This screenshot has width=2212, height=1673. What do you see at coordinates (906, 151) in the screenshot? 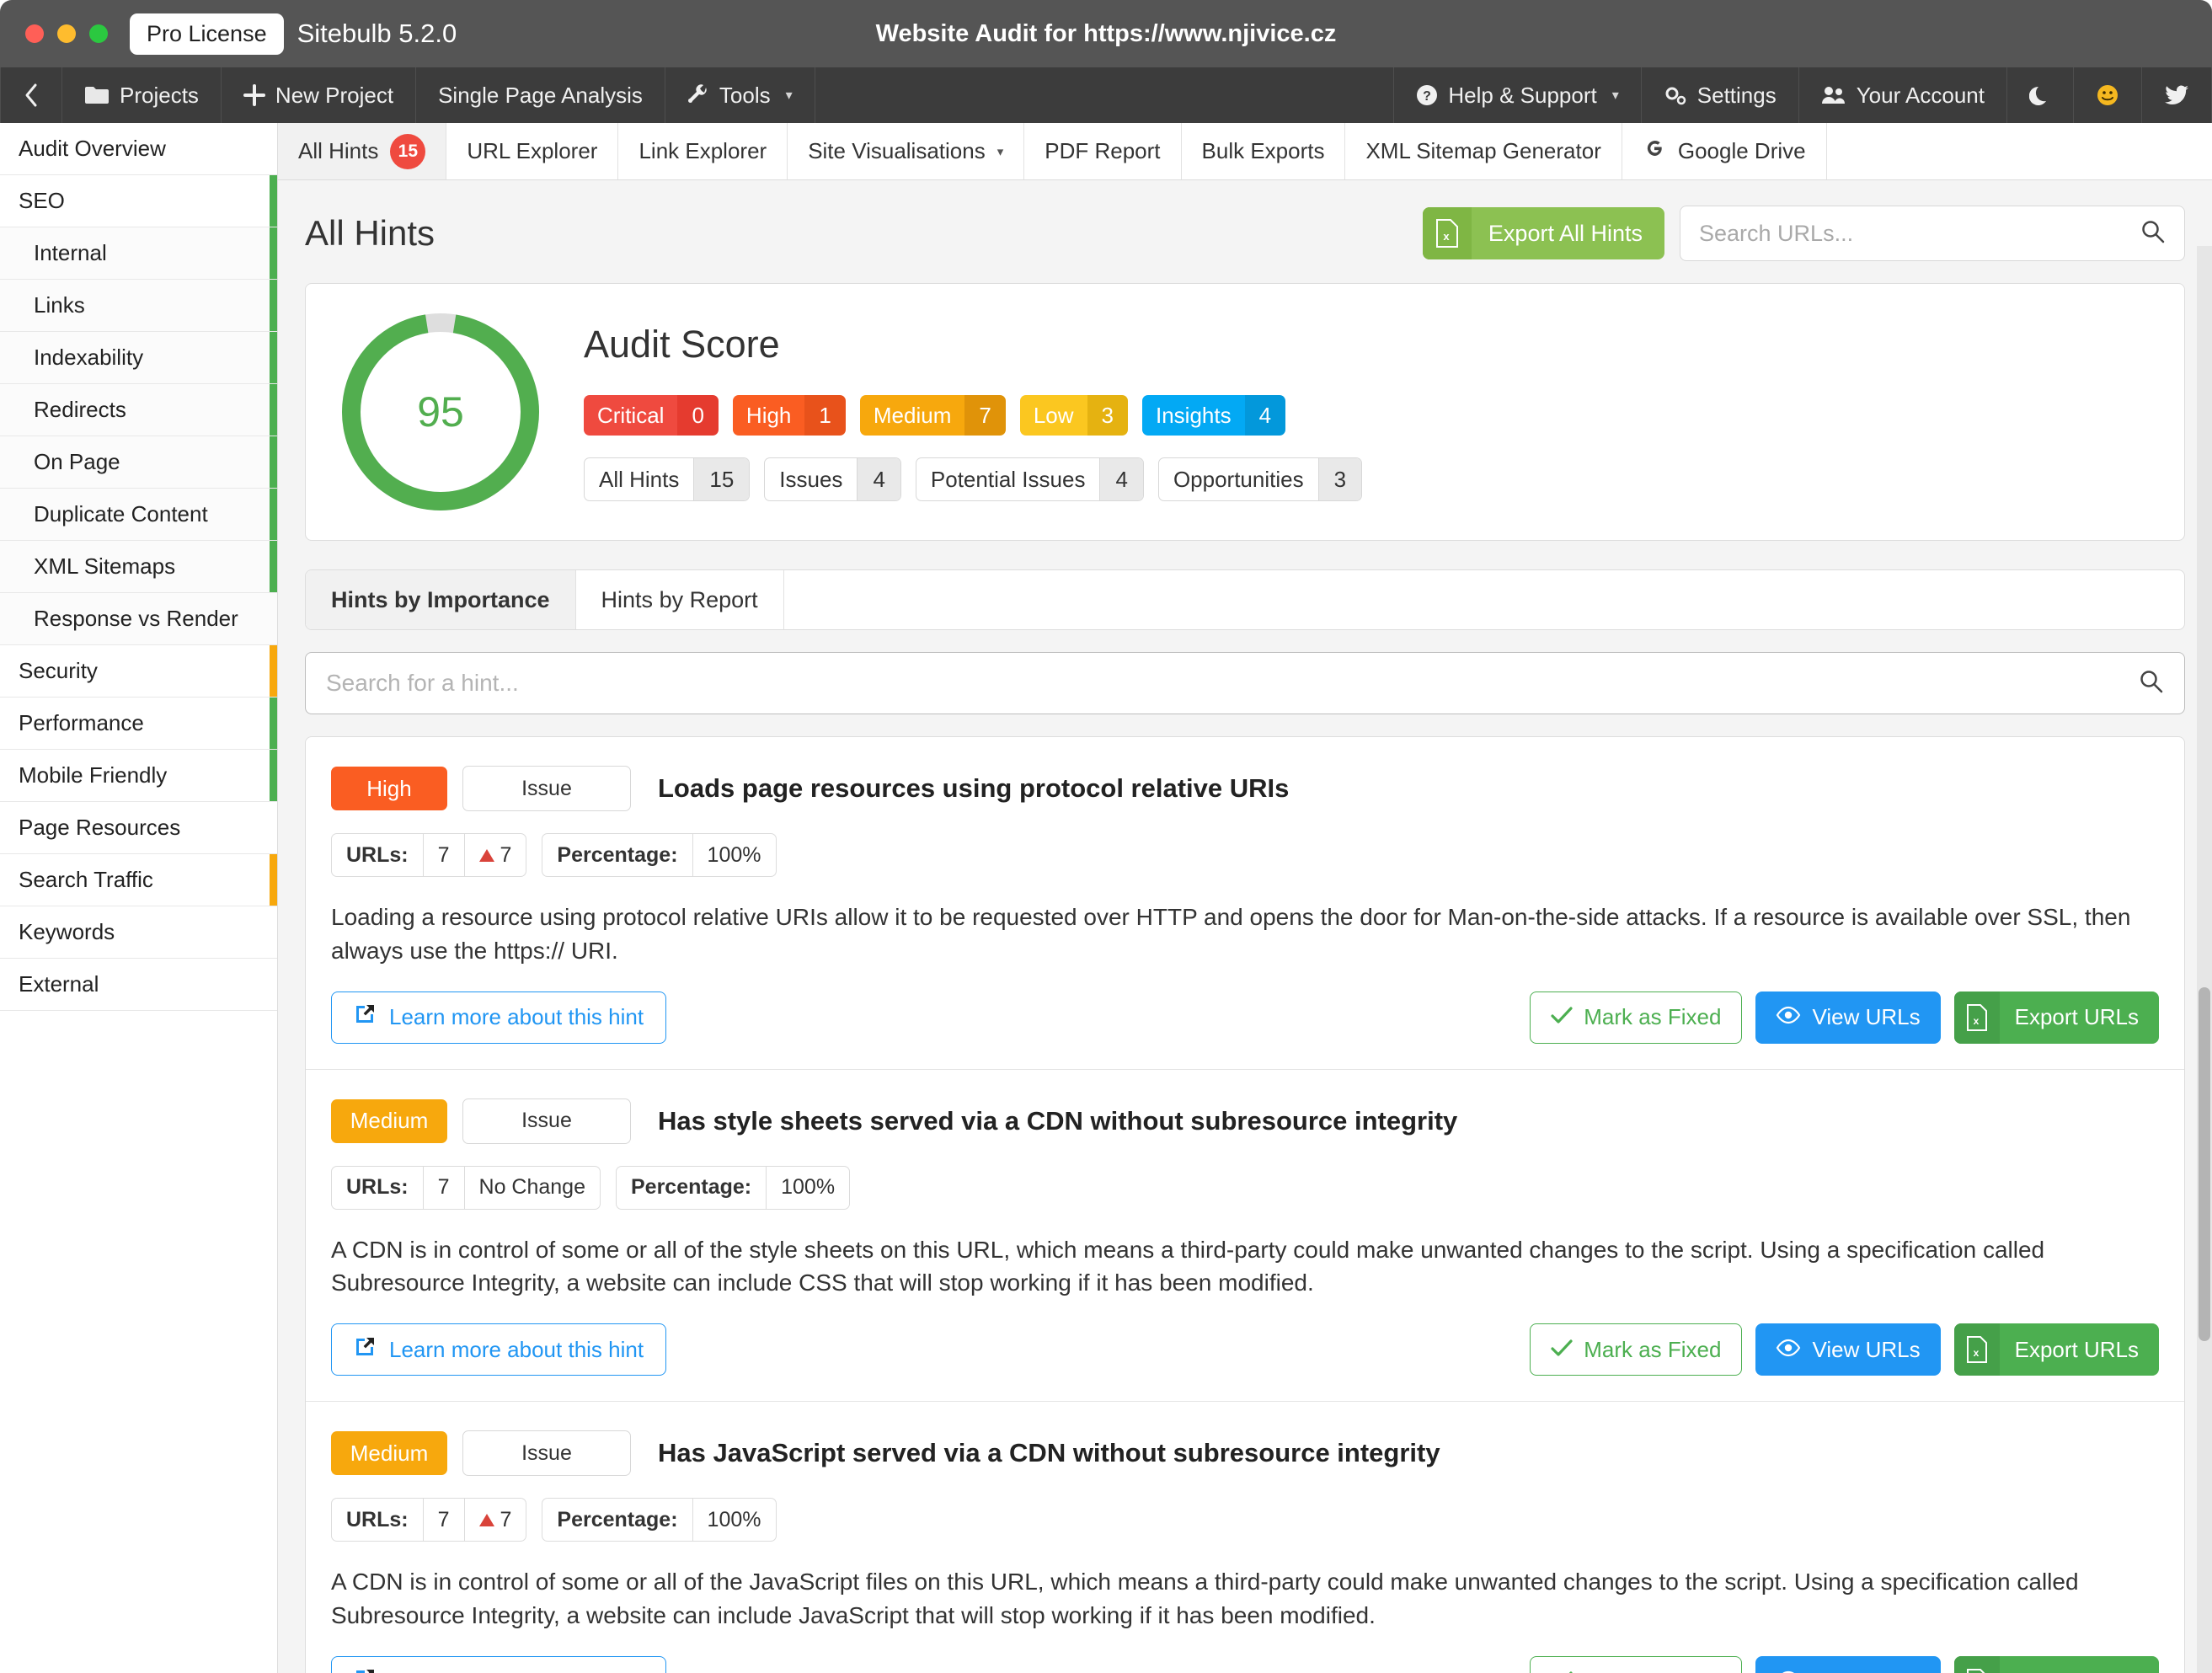
I see `tab-site-visualisations: Site Visualisations ▾` at bounding box center [906, 151].